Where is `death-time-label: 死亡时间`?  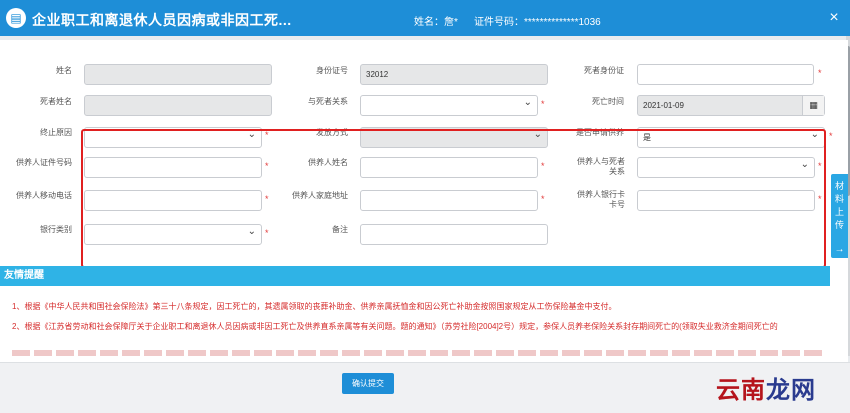
death-time-label: 死亡时间 is located at coordinates (608, 101).